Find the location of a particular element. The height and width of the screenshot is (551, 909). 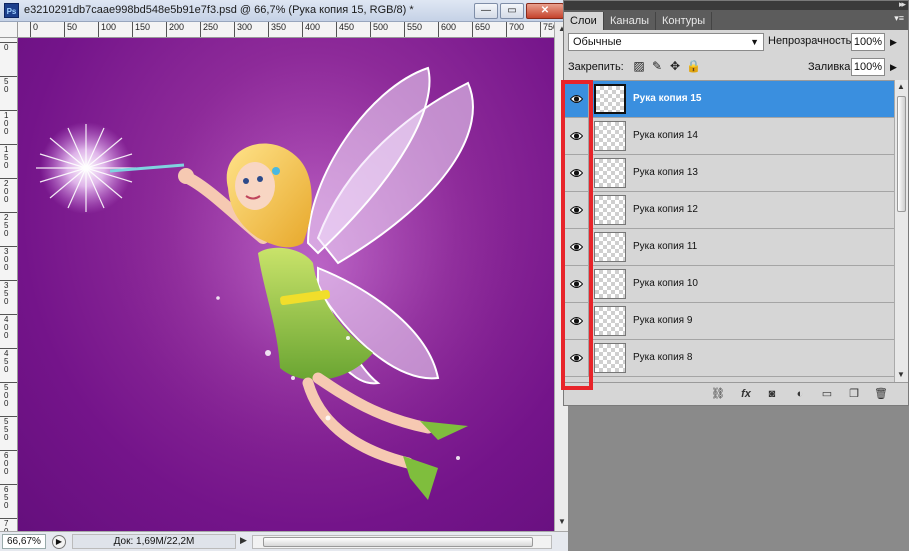

ruler-tick: 750 is located at coordinates (547, 29).